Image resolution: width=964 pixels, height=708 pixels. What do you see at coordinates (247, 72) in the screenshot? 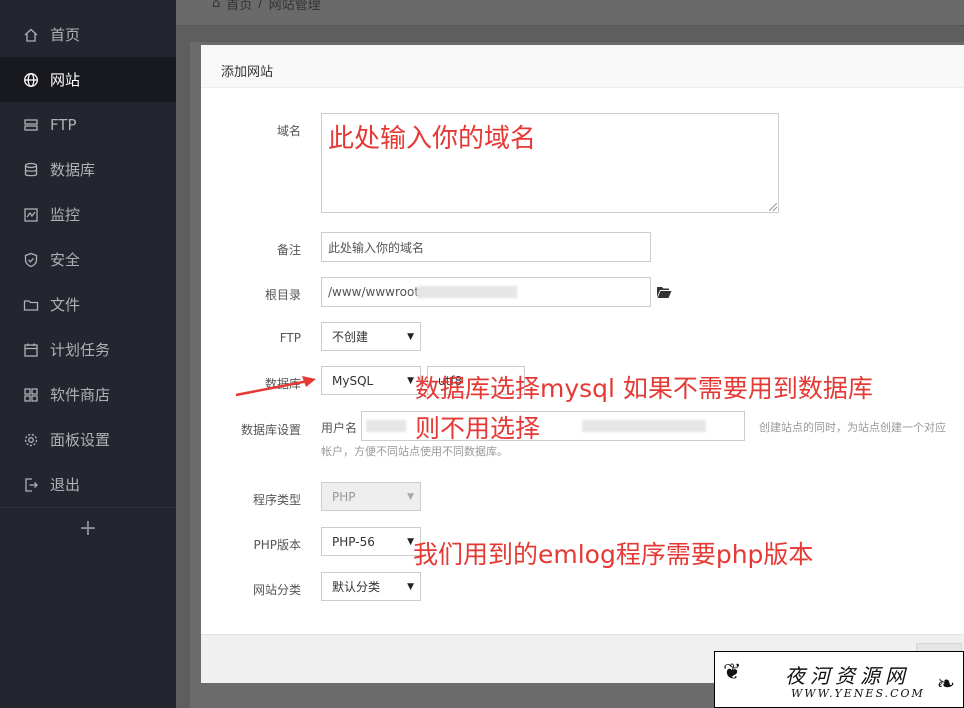
I see `dialog-title: 添加网站` at bounding box center [247, 72].